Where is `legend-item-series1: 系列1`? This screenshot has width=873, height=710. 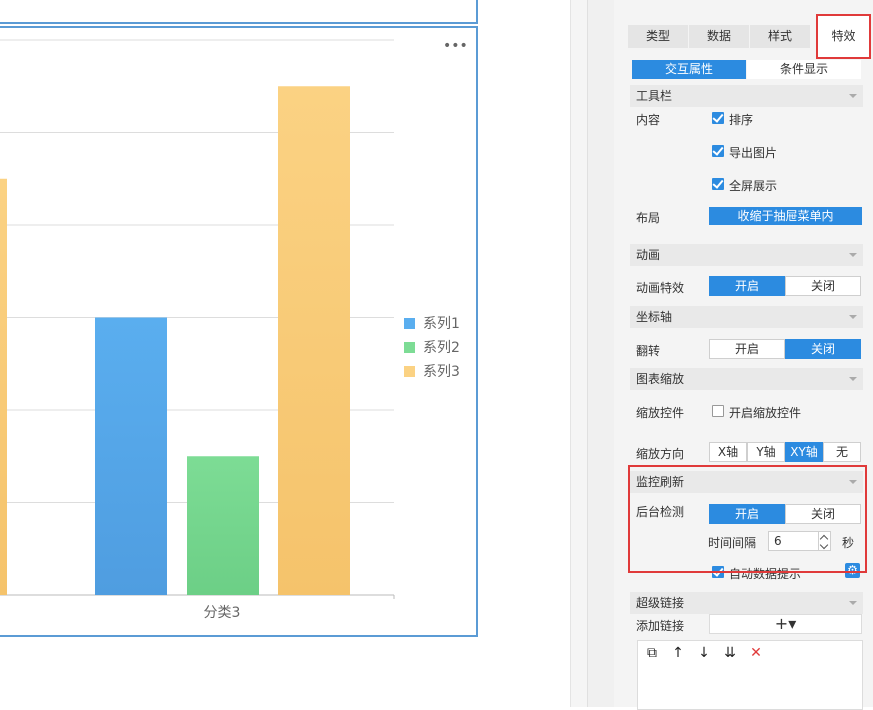
legend-item-series1: 系列1 is located at coordinates (432, 323).